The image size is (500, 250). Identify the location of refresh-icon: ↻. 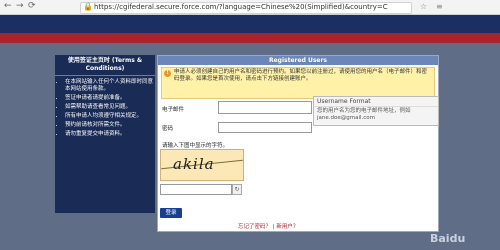
(237, 189).